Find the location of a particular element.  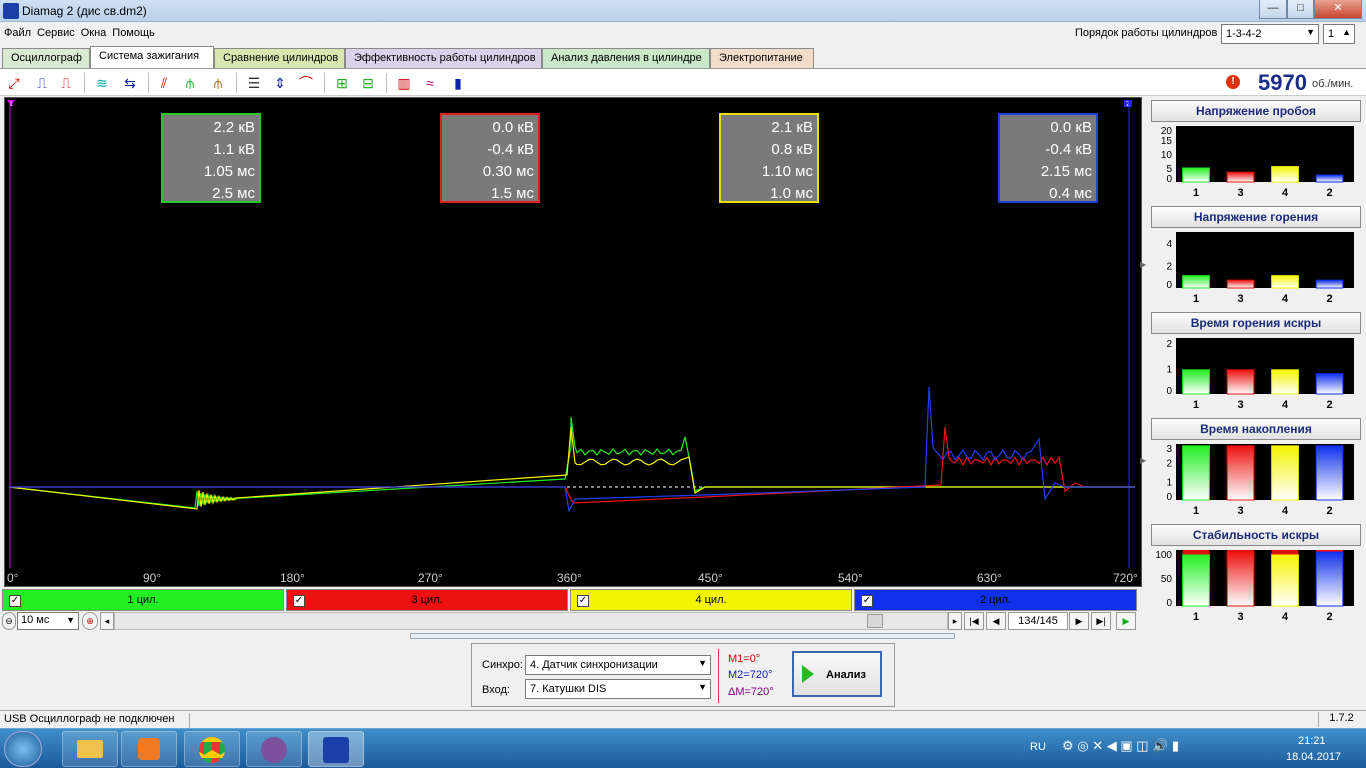

panel-xlabel: 2 is located at coordinates (1329, 511).